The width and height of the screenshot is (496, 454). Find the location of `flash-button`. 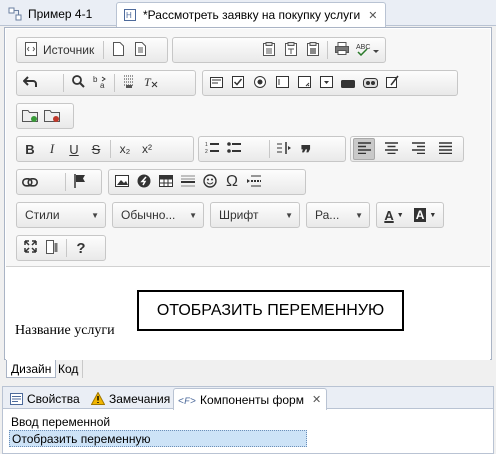

flash-button is located at coordinates (144, 182).